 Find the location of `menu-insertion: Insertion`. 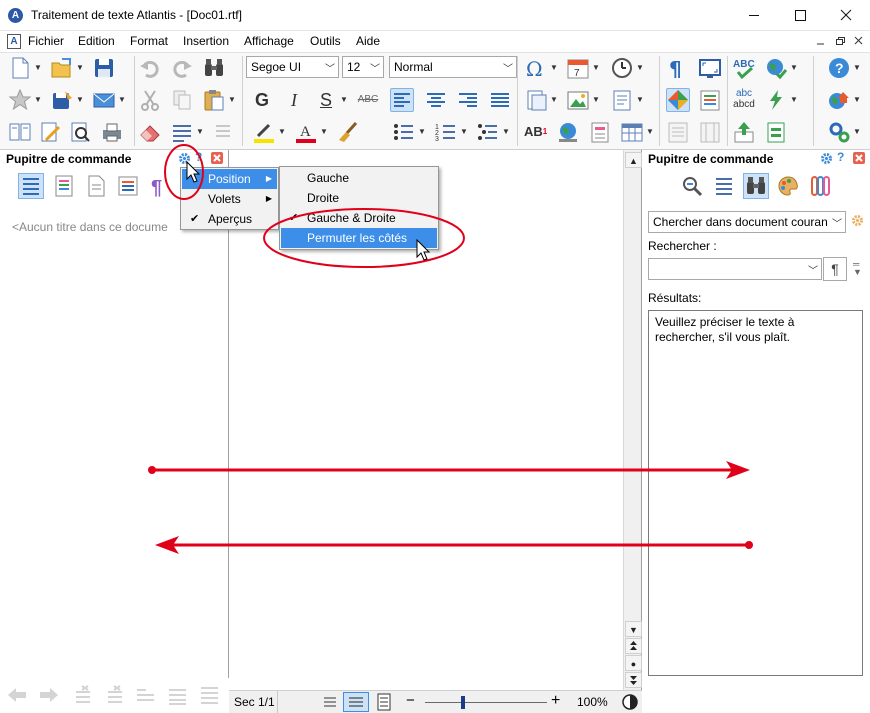

menu-insertion: Insertion is located at coordinates (206, 41).